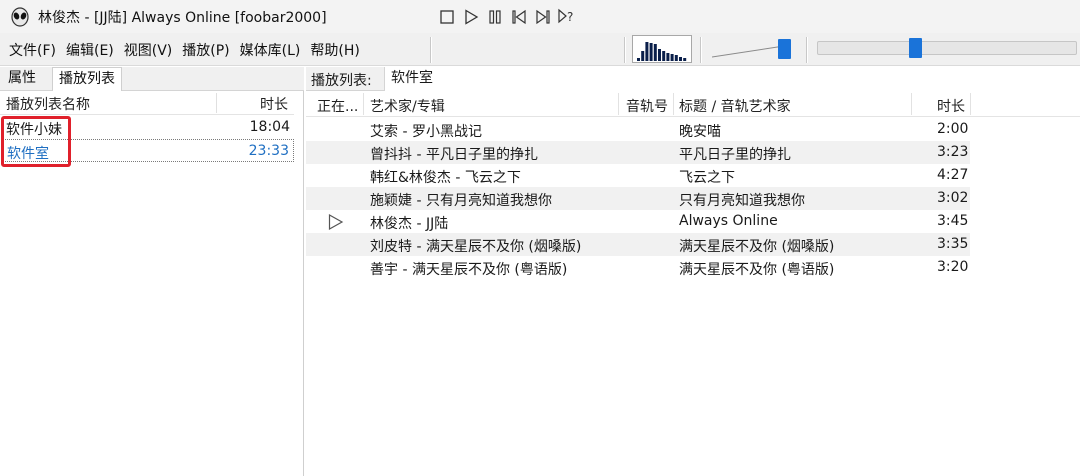 The height and width of the screenshot is (476, 1080). Describe the element at coordinates (732, 79) in the screenshot. I see `active-playlist-name: 软件室` at that location.